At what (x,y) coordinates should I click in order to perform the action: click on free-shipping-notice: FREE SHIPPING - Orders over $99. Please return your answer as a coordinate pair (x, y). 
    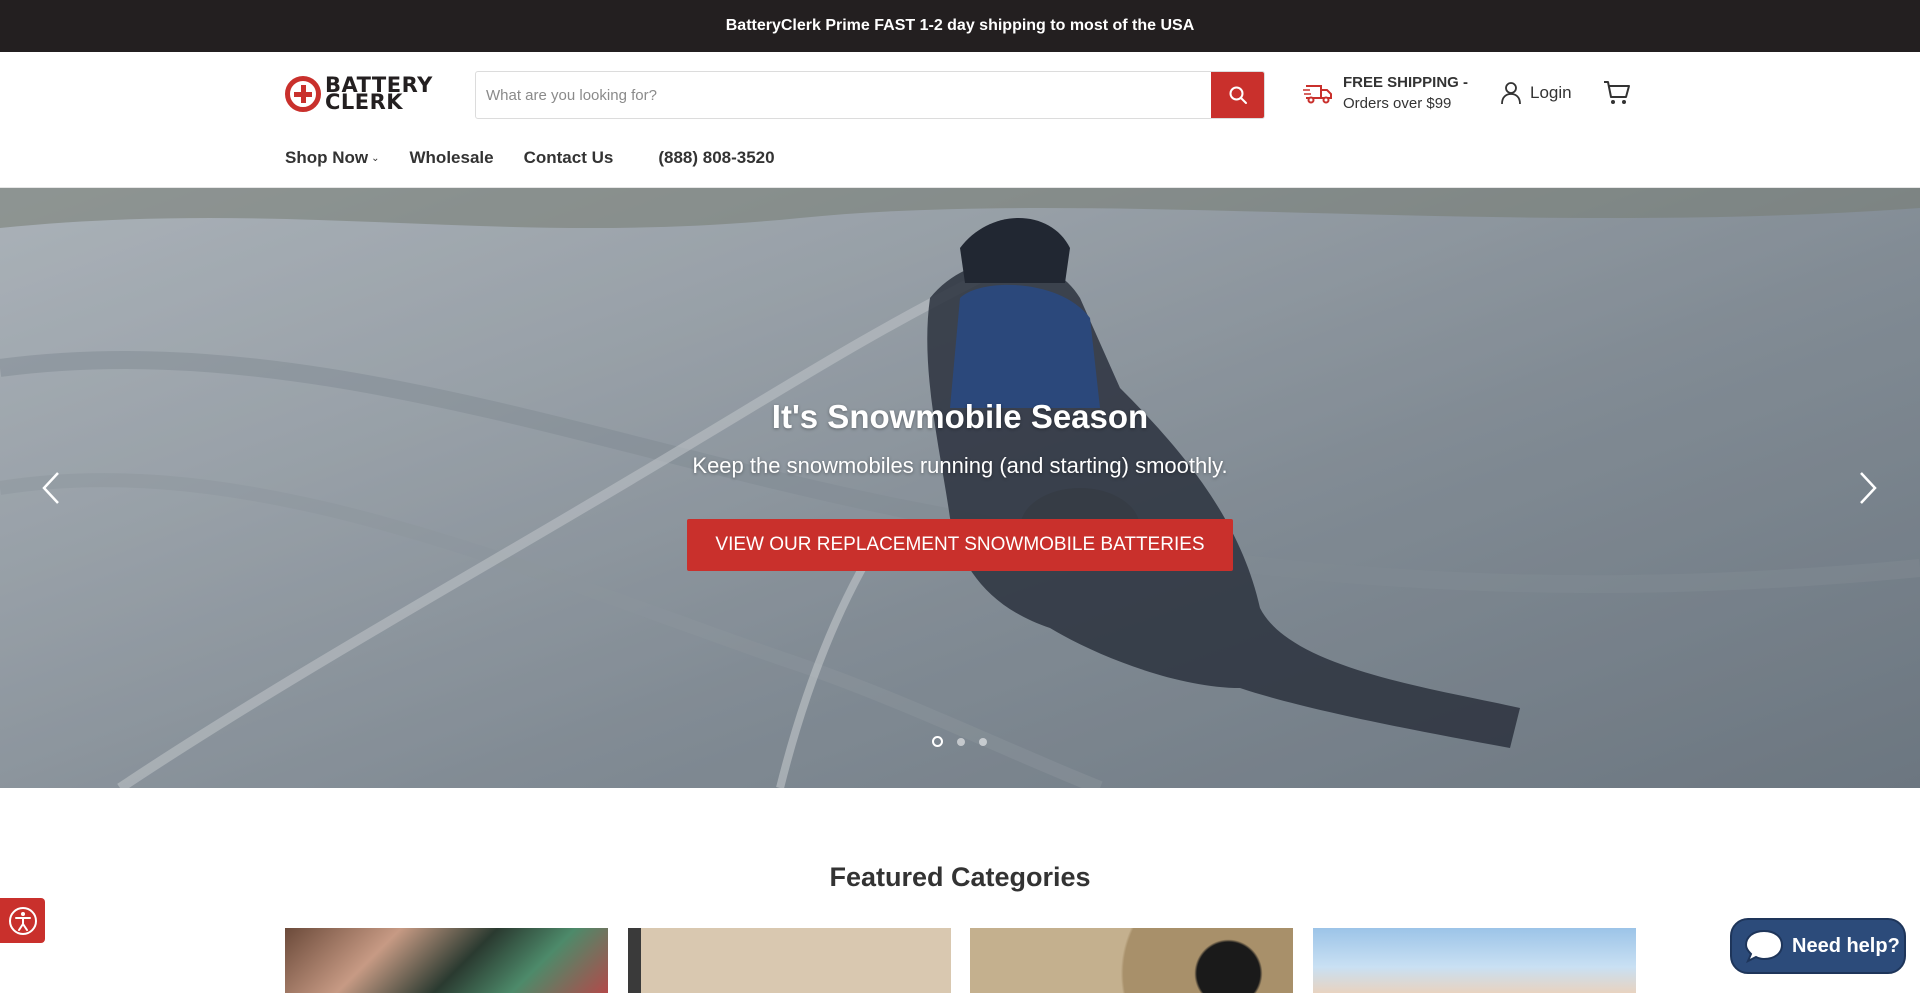
    Looking at the image, I should click on (1385, 93).